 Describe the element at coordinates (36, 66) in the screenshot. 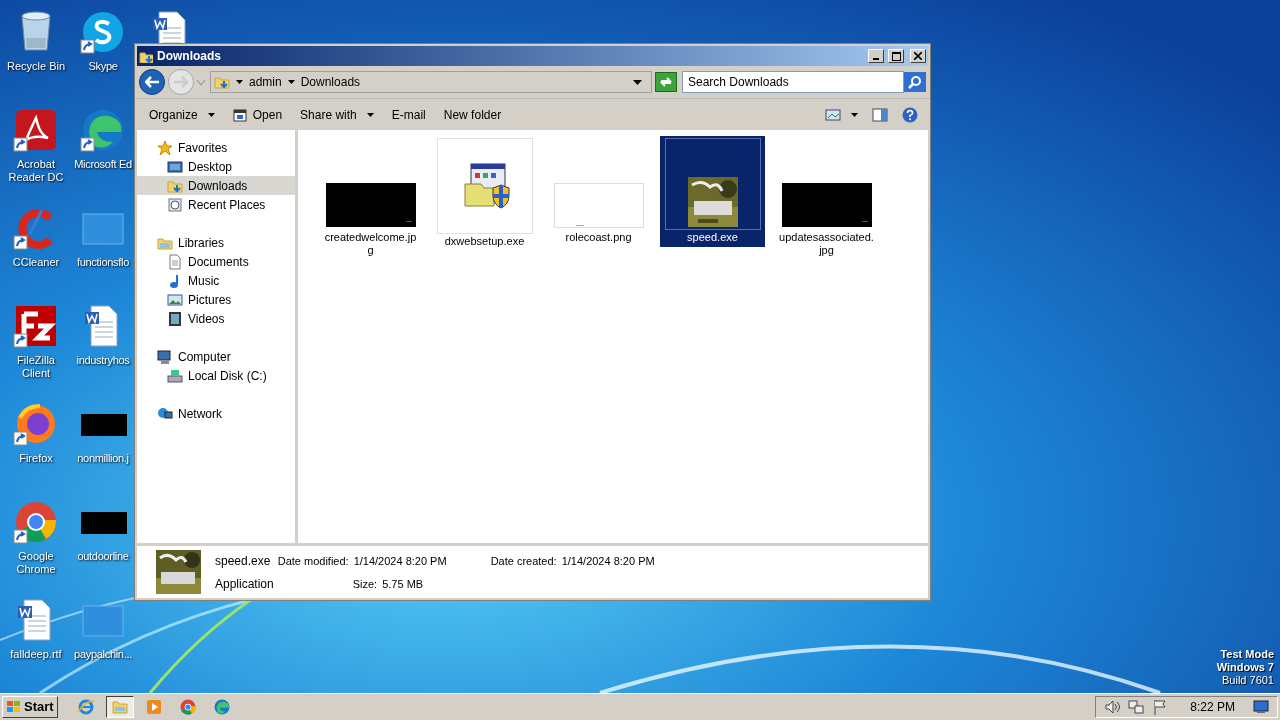

I see `desktop-icon-label: Recycle Bin` at that location.